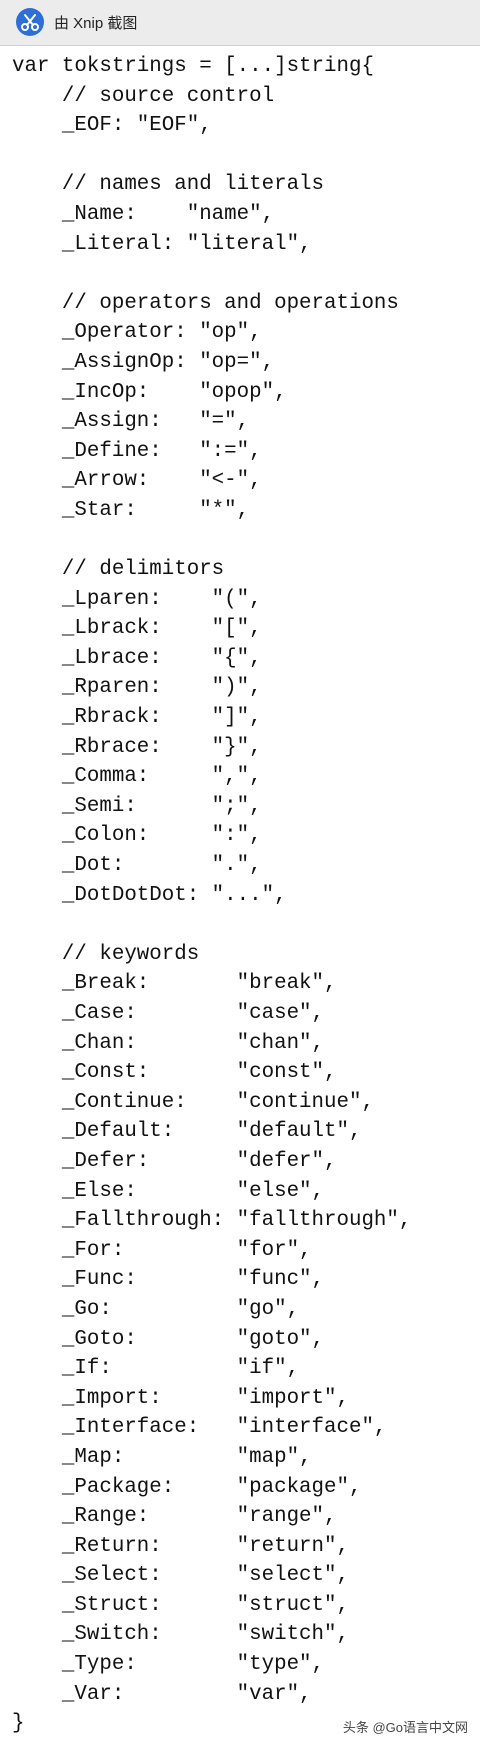  Describe the element at coordinates (137, 451) in the screenshot. I see `code-line: _Define: ":=",` at that location.